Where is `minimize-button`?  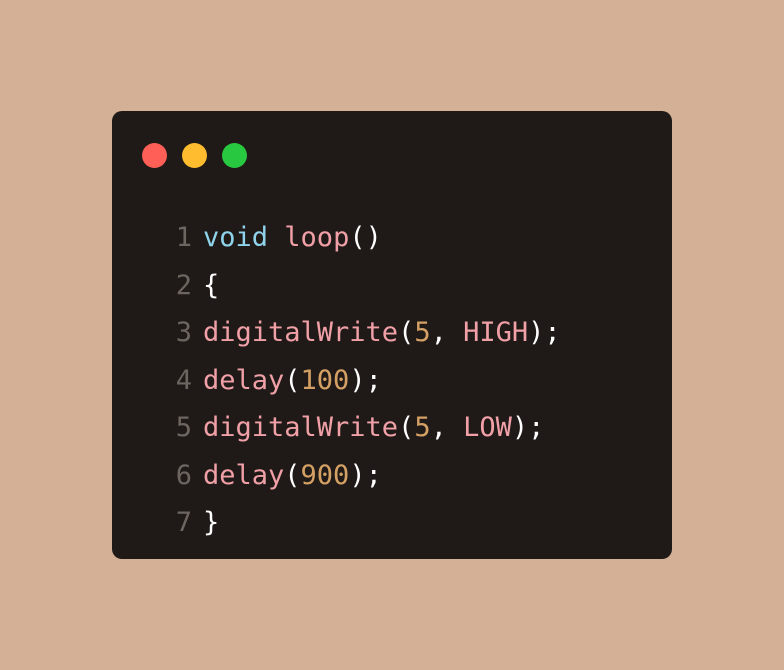 minimize-button is located at coordinates (194, 155).